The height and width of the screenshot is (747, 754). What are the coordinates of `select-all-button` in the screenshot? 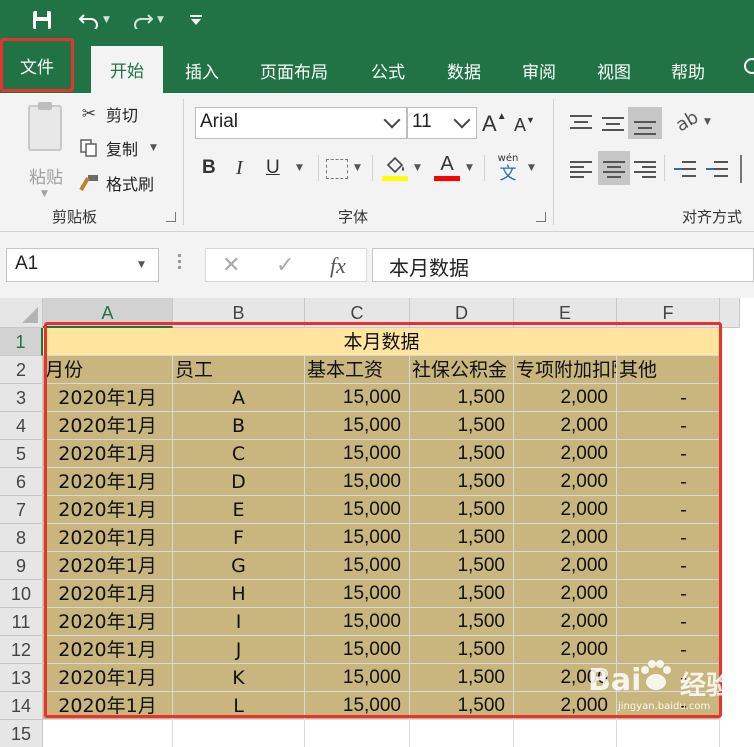 It's located at (21, 313).